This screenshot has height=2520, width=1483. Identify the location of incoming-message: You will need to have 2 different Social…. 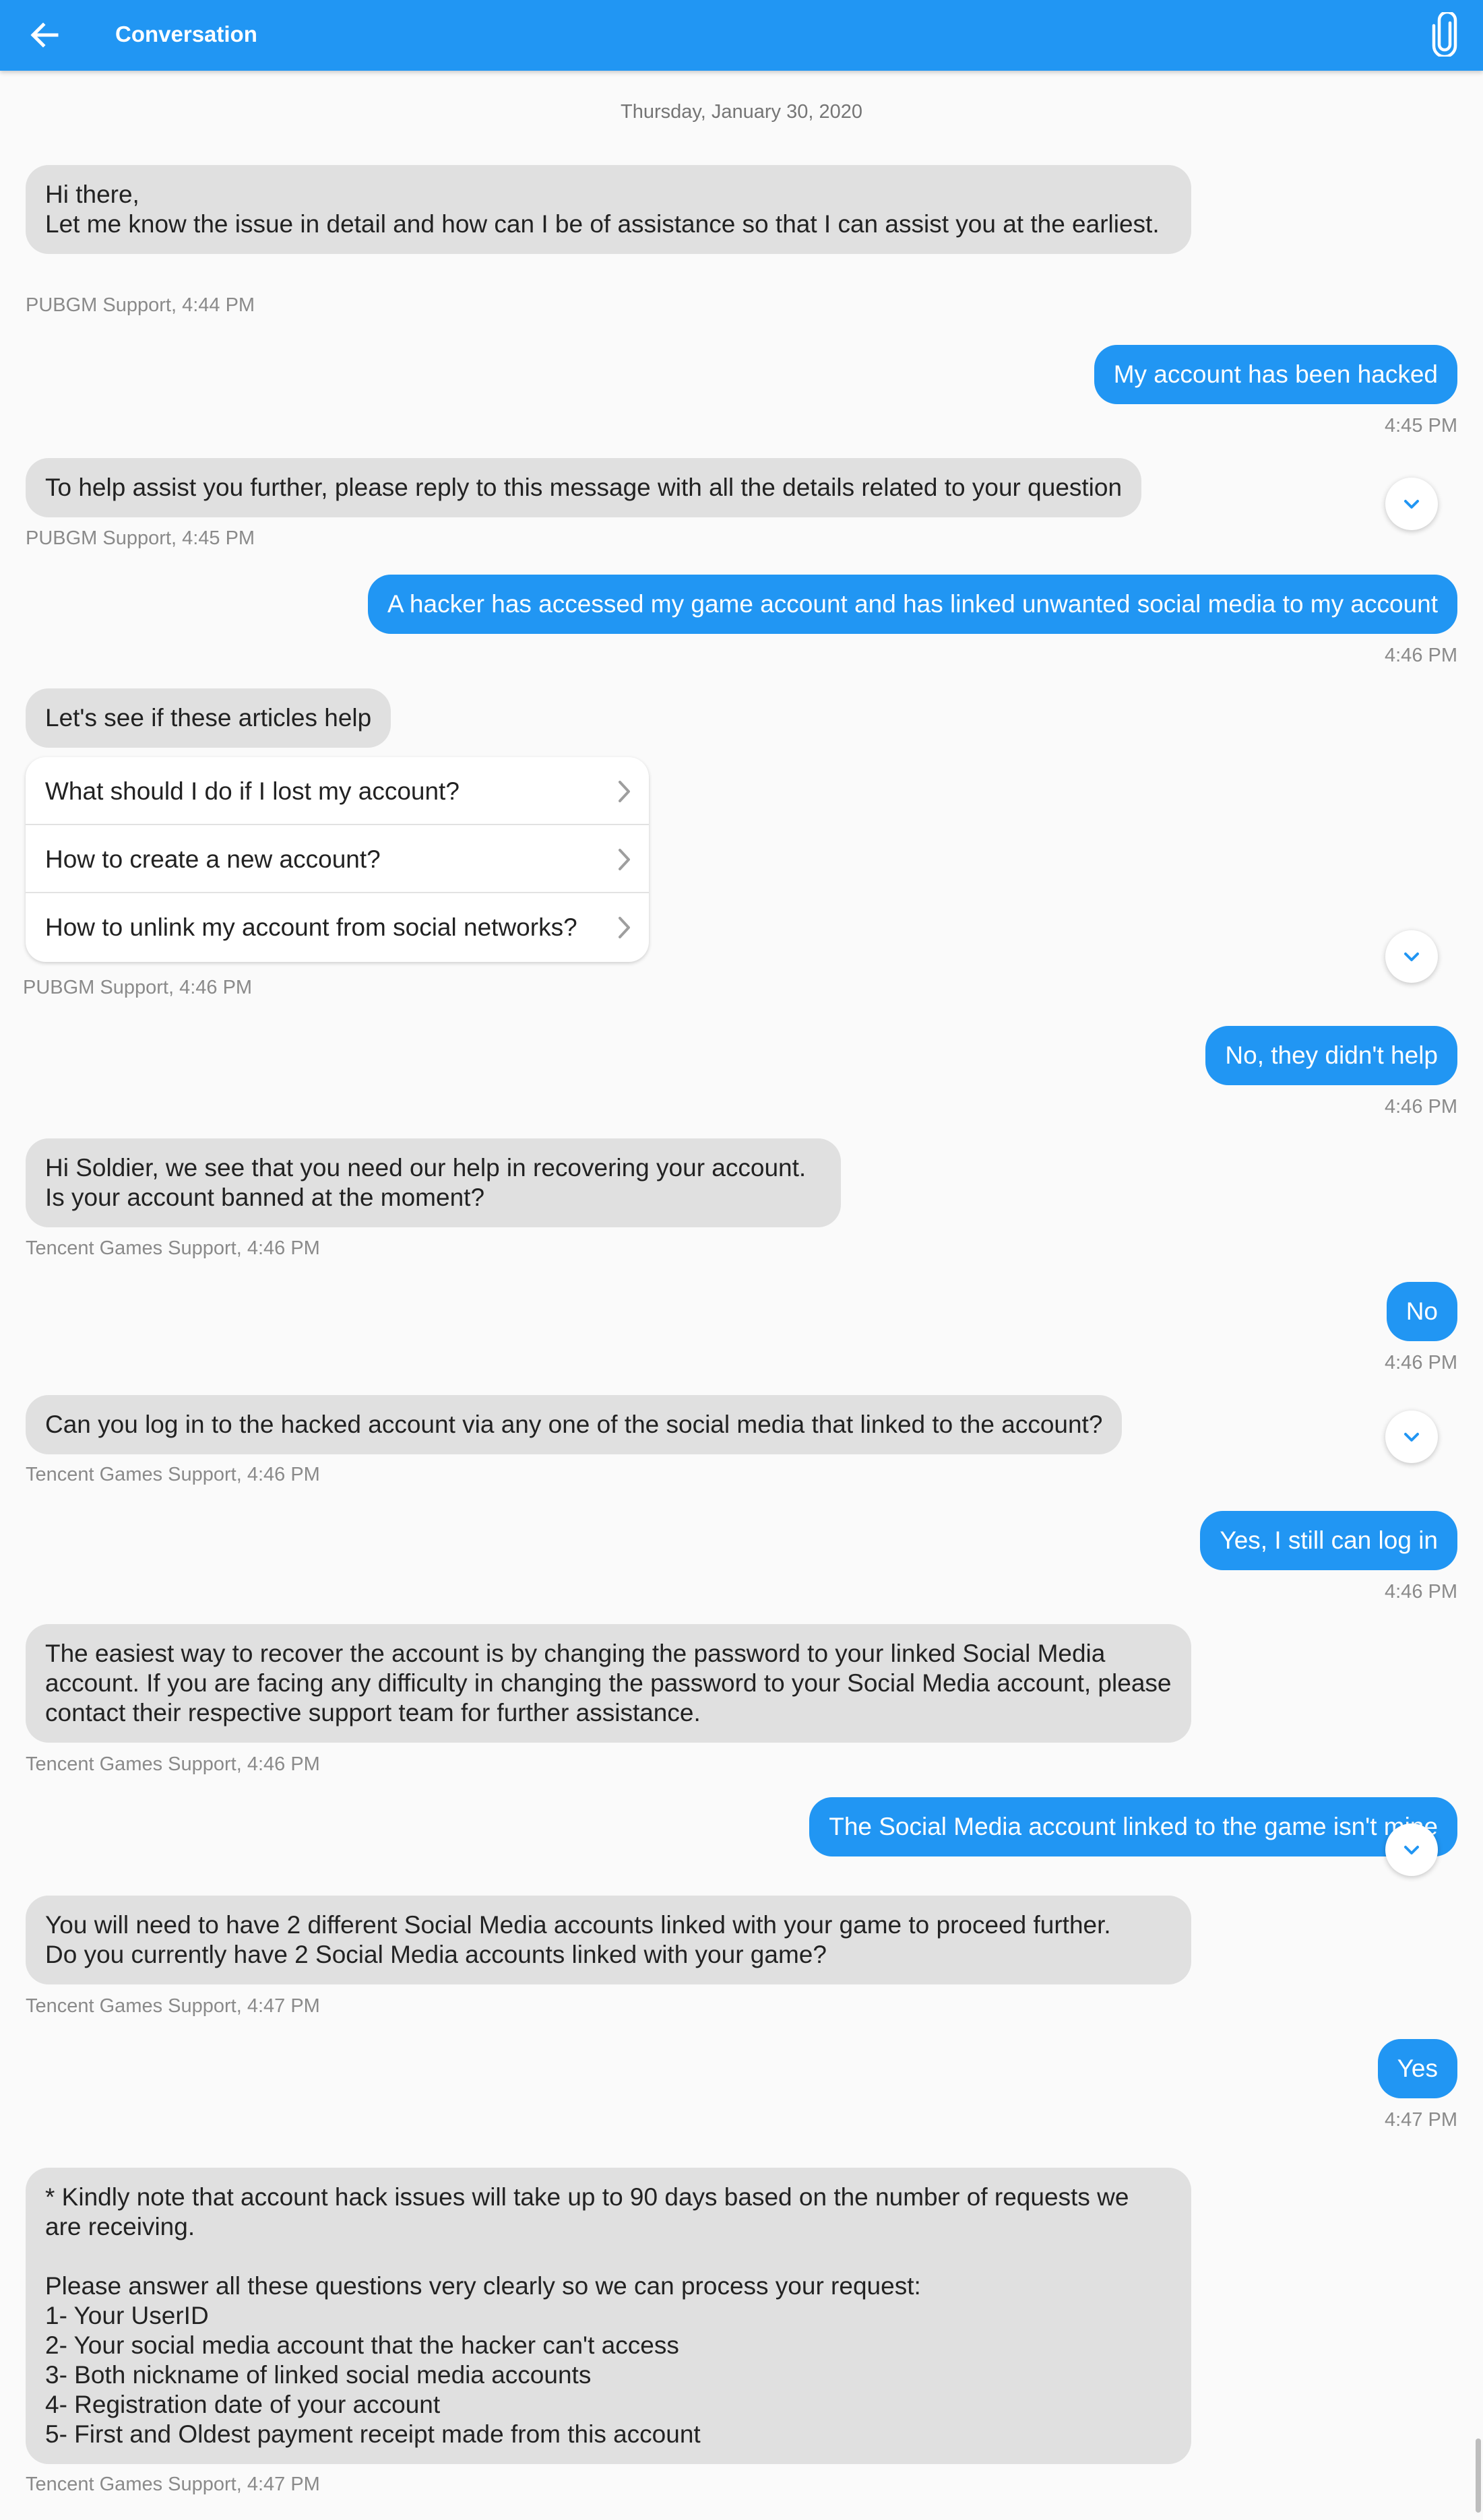
(608, 1940).